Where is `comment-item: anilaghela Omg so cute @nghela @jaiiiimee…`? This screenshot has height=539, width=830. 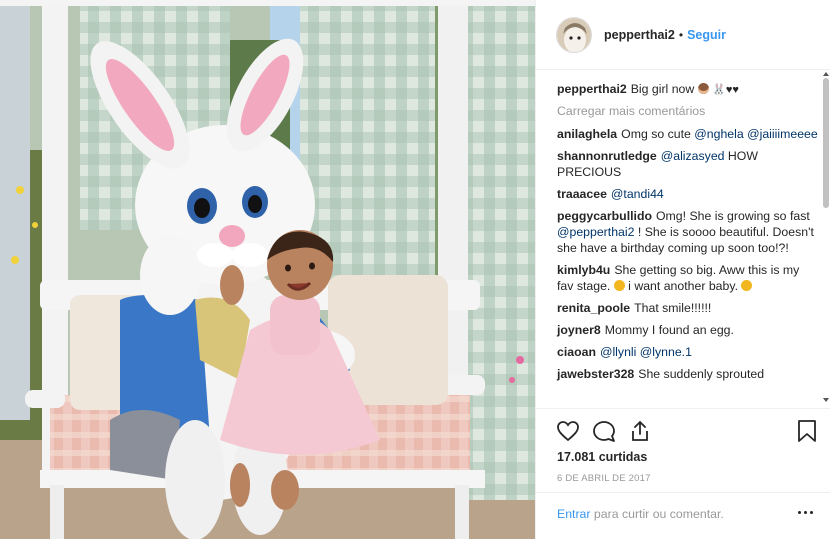 comment-item: anilaghela Omg so cute @nghela @jaiiiimee… is located at coordinates (688, 134).